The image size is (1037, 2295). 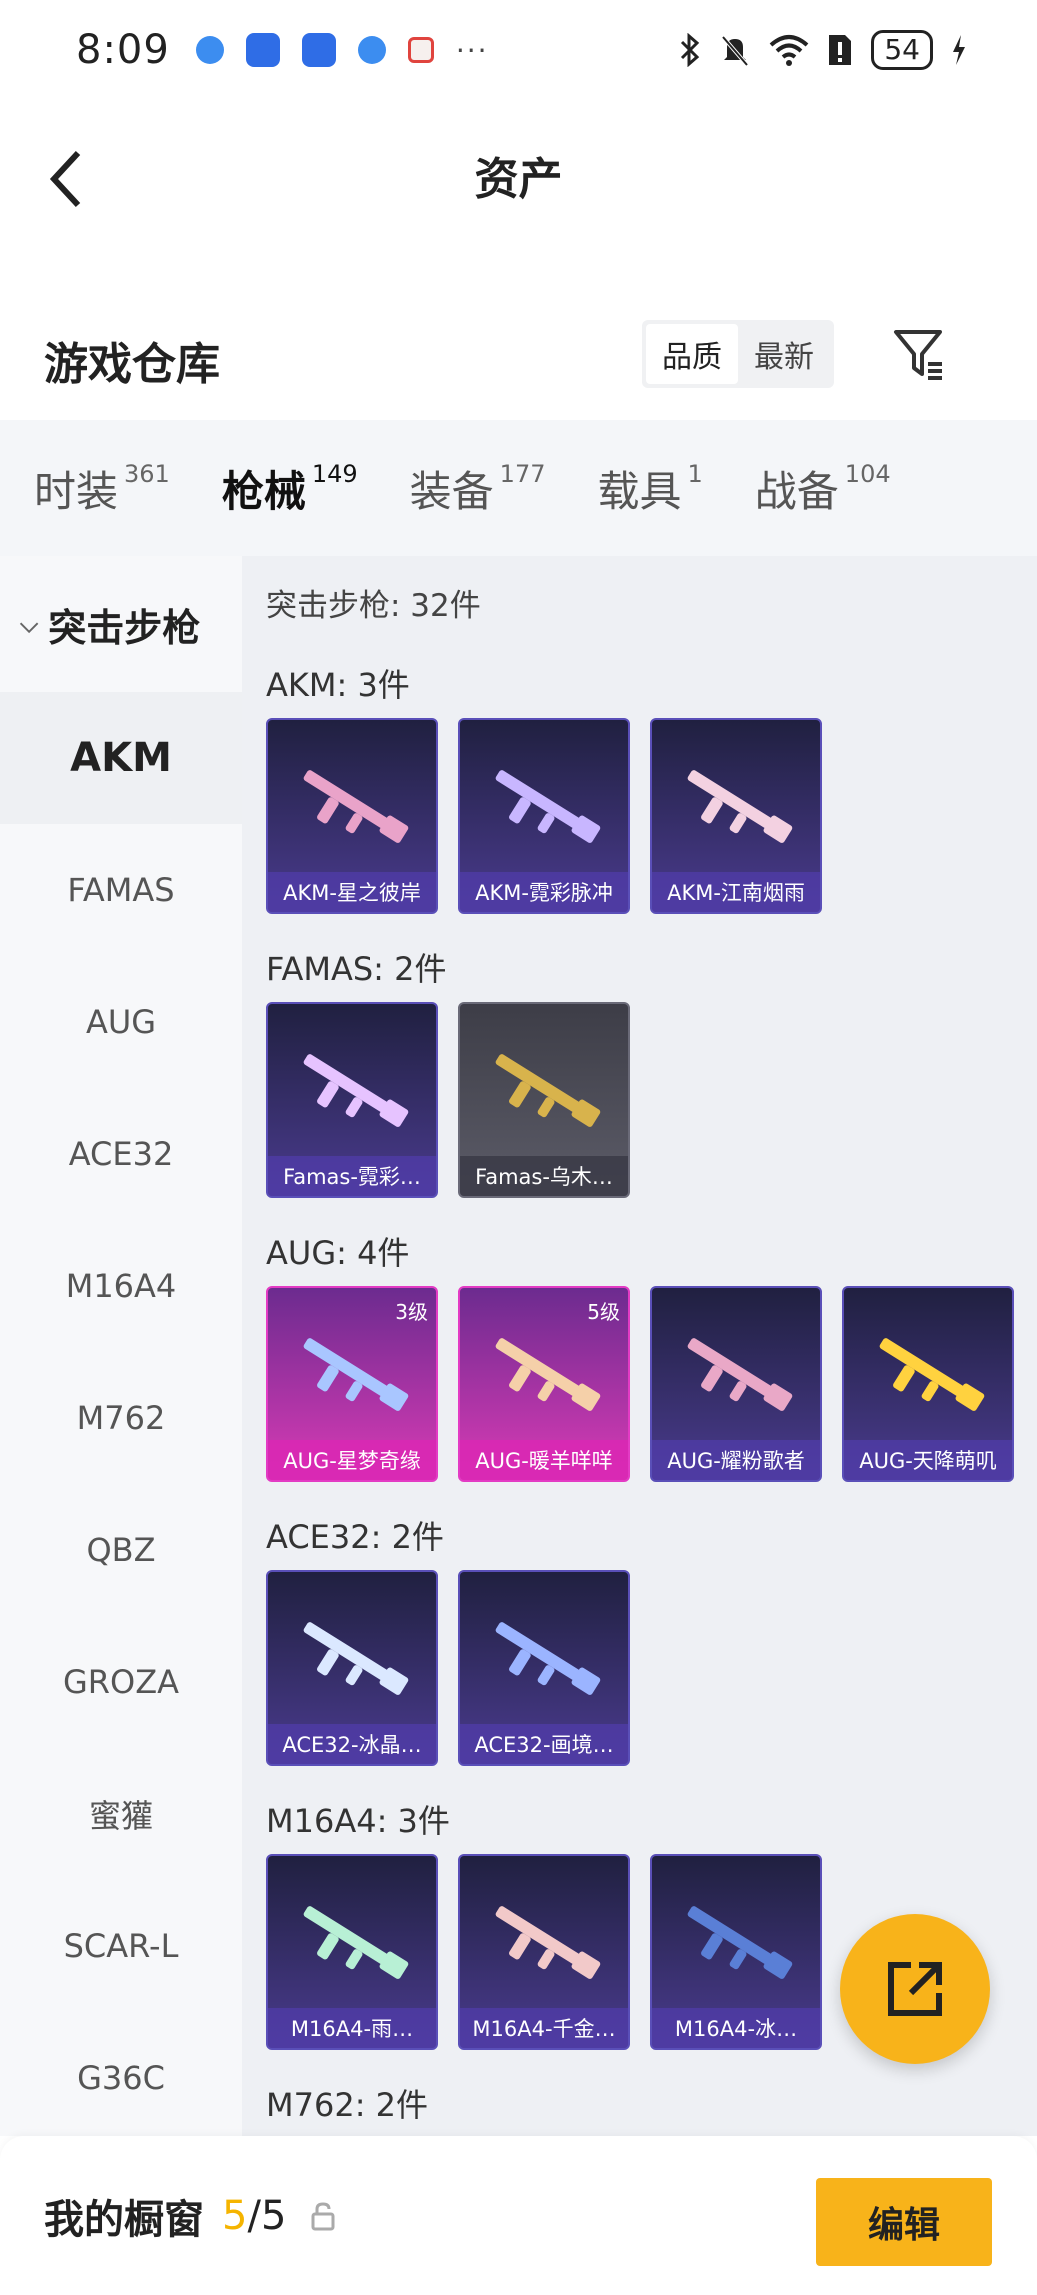 What do you see at coordinates (451, 491) in the screenshot?
I see `tab-label: 装备` at bounding box center [451, 491].